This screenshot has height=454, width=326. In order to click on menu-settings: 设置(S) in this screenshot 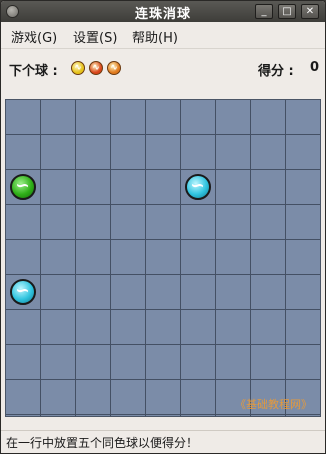, I will do `click(95, 36)`.